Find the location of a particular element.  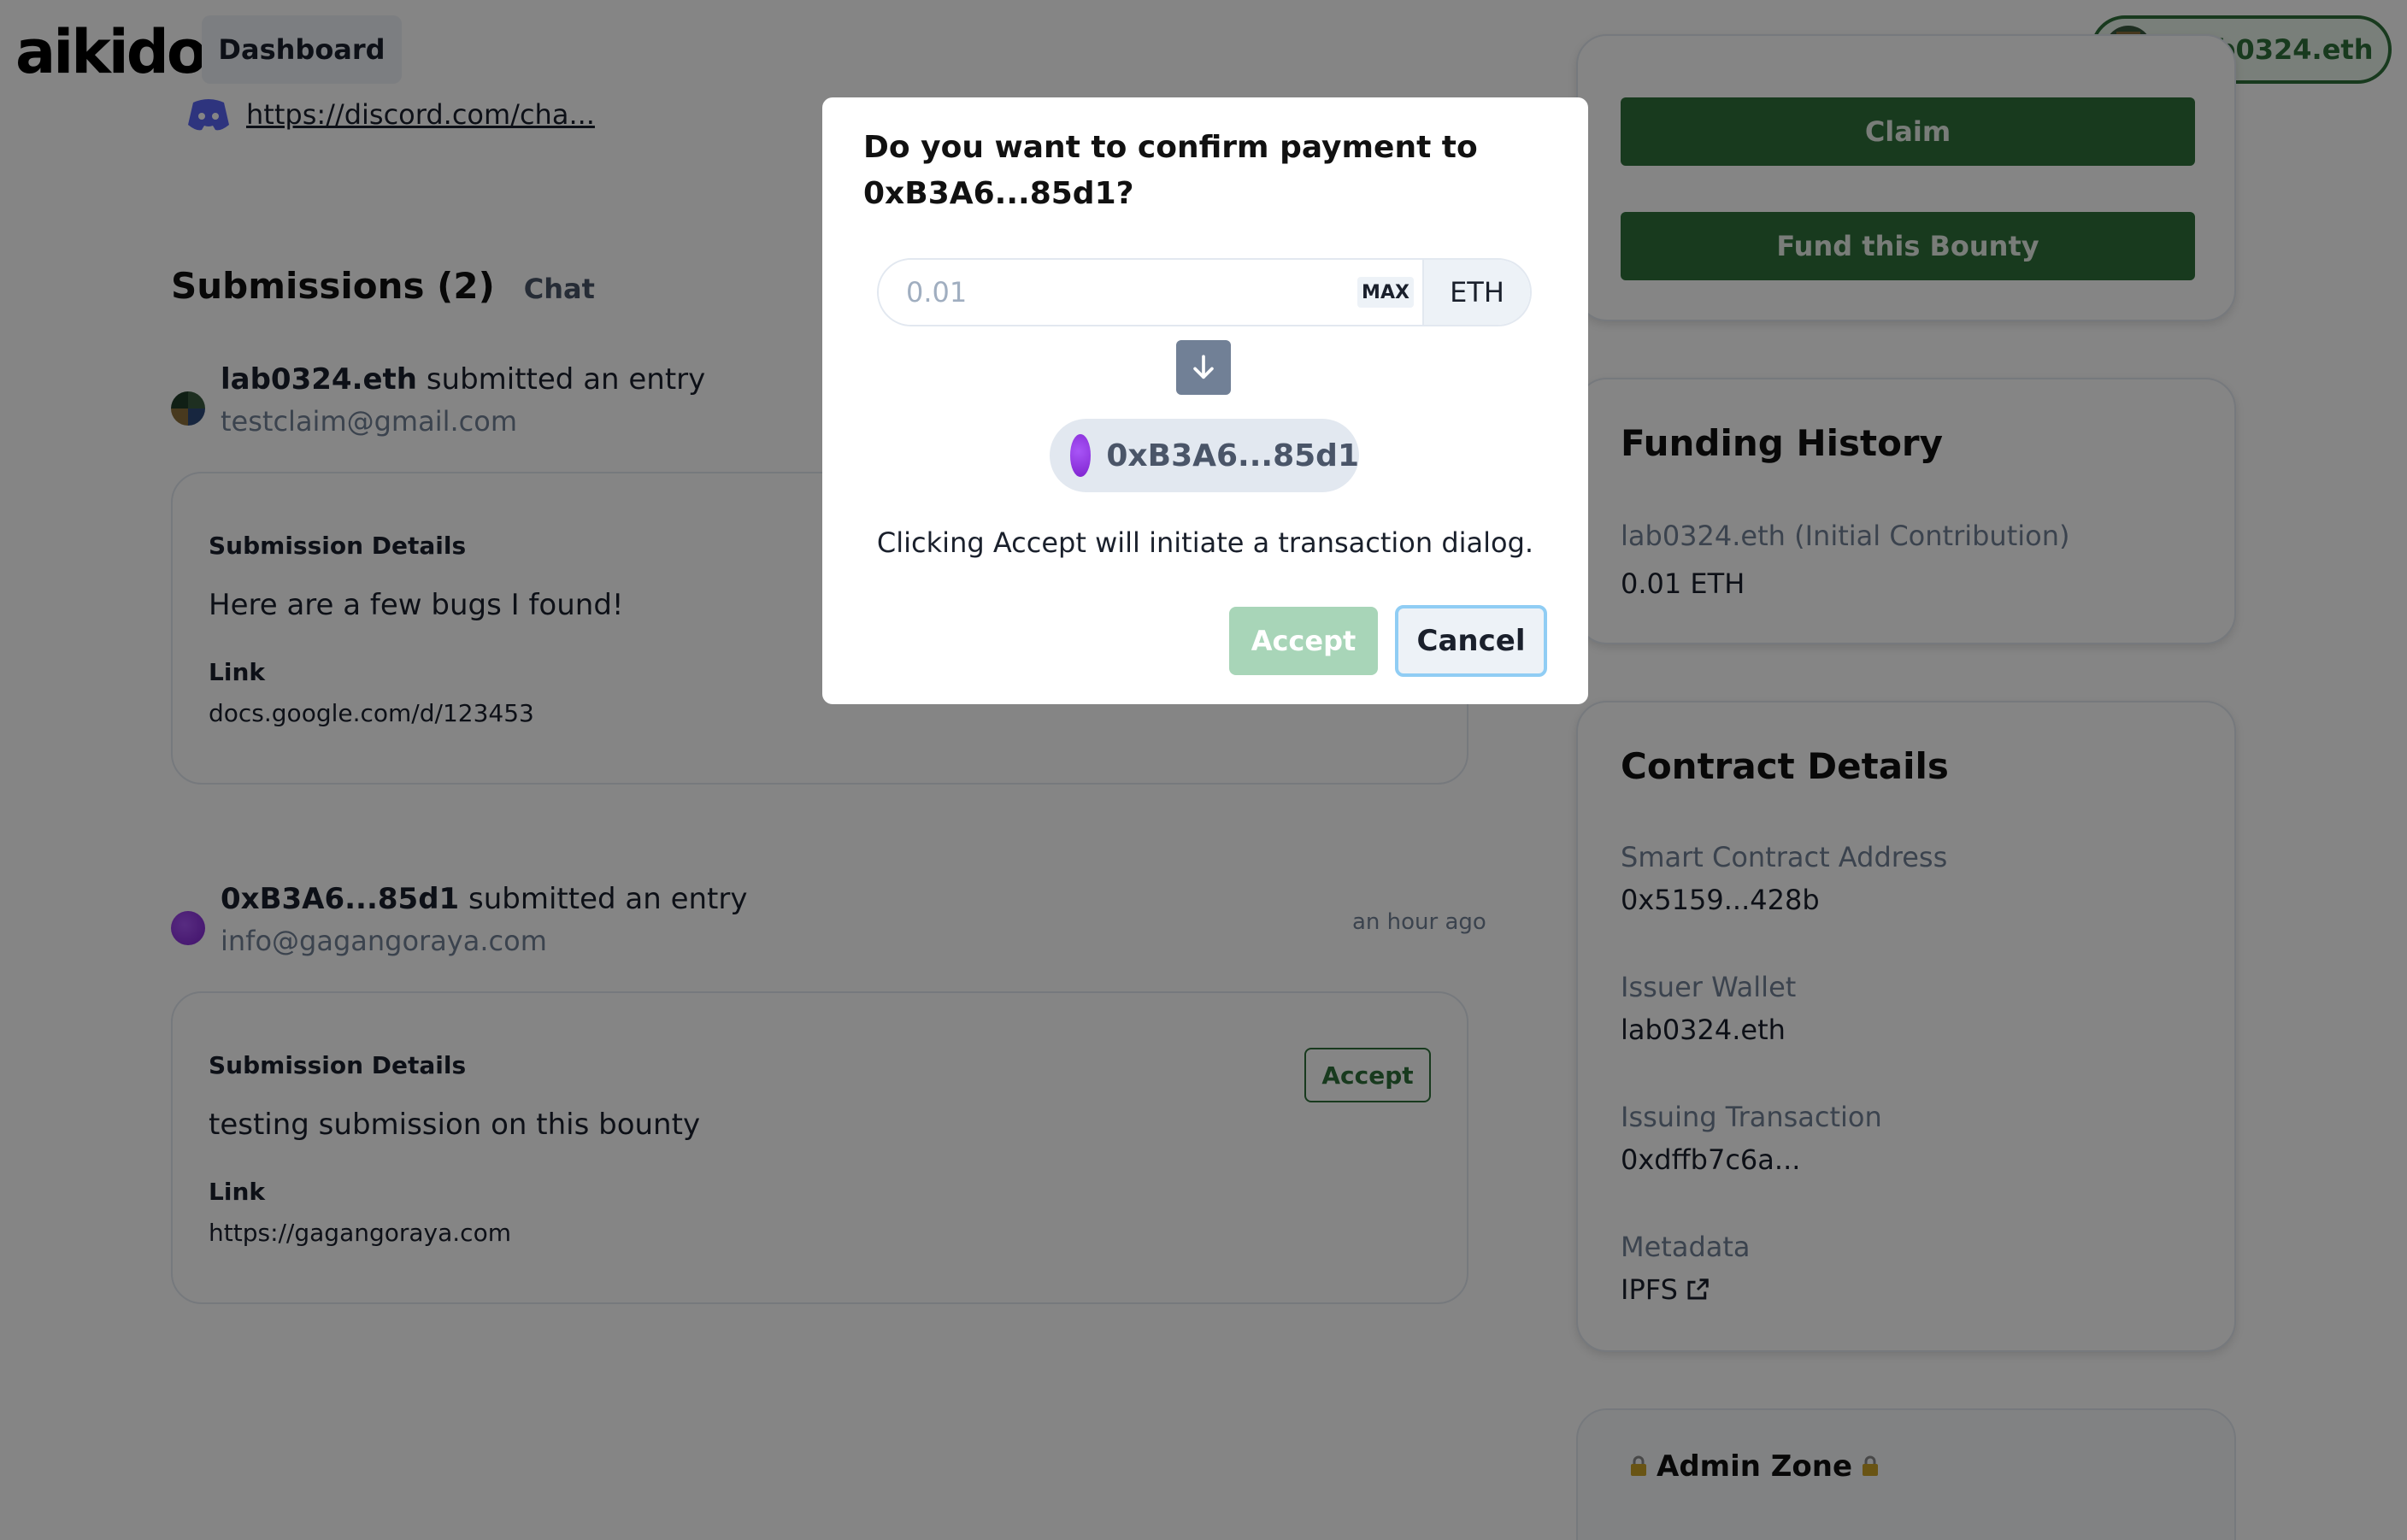

dialog-cancel-button: Cancel is located at coordinates (1471, 641).